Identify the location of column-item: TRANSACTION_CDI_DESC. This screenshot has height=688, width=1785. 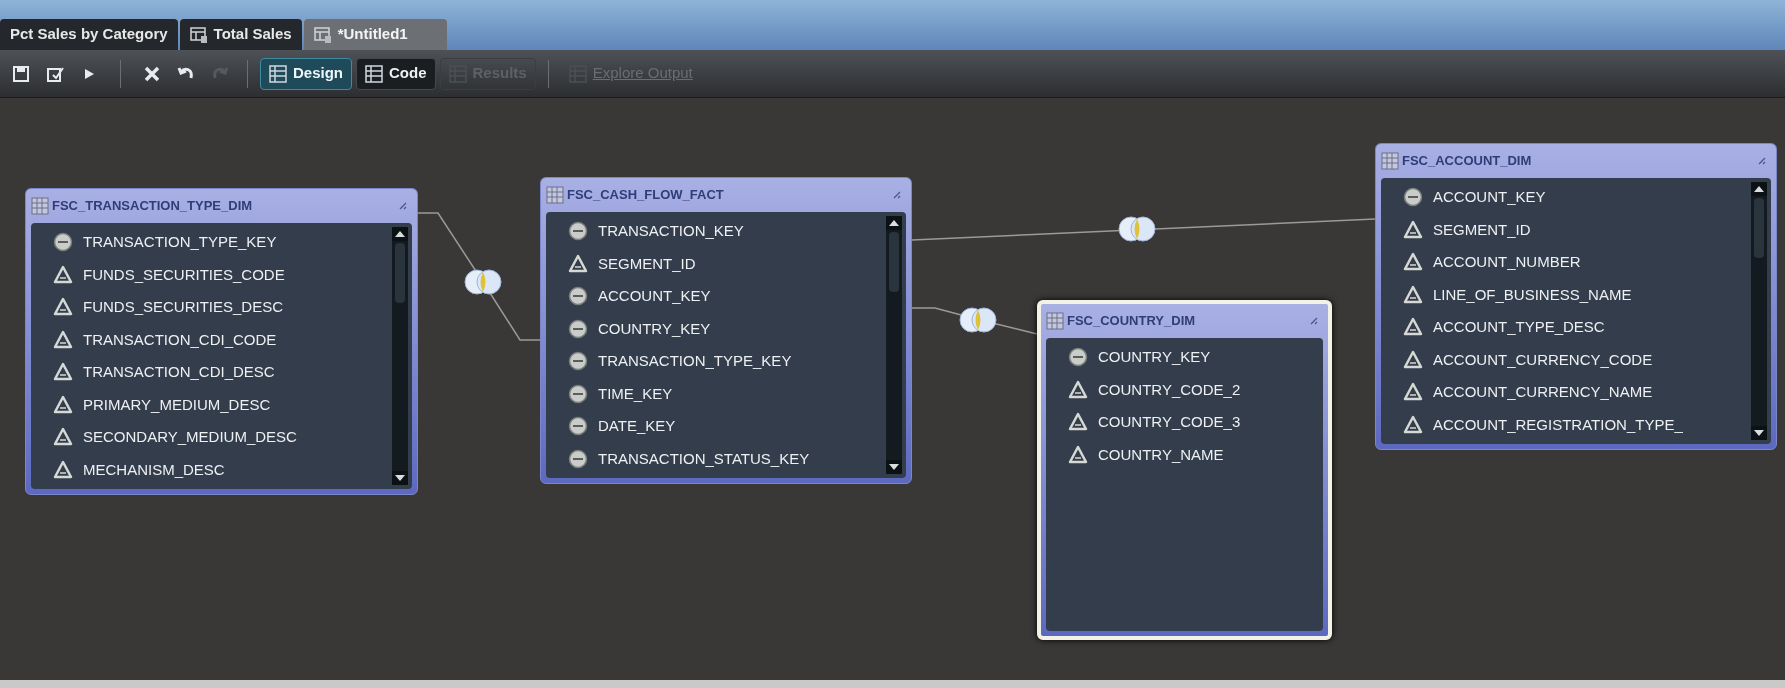
(211, 372).